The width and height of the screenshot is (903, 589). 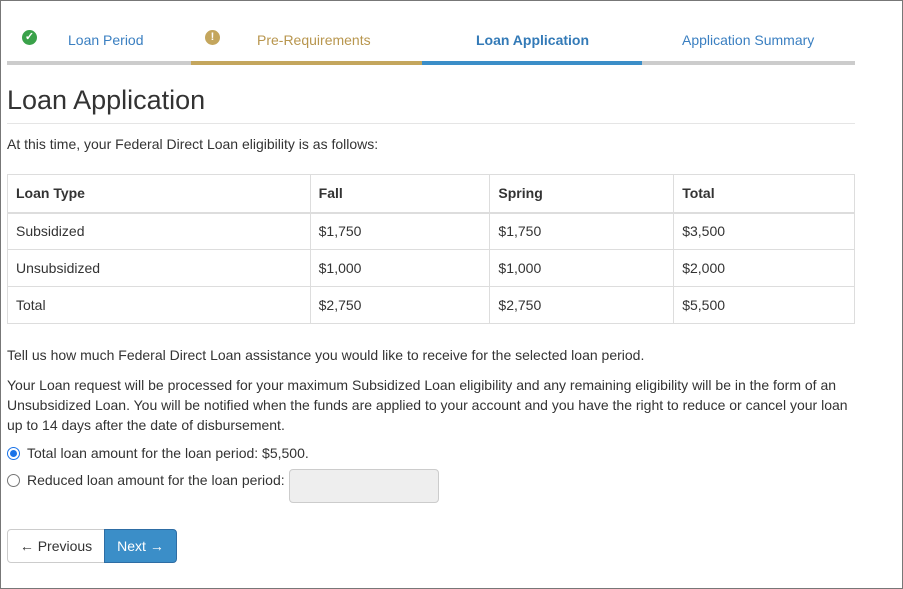 What do you see at coordinates (364, 486) in the screenshot?
I see `reduced-amount-input` at bounding box center [364, 486].